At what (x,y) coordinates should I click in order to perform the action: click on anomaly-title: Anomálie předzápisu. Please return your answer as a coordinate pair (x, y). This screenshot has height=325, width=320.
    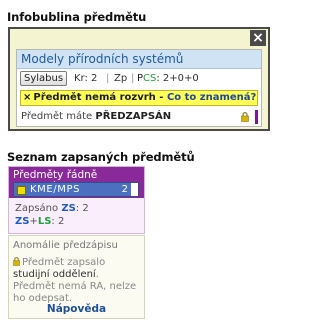
    Looking at the image, I should click on (65, 245).